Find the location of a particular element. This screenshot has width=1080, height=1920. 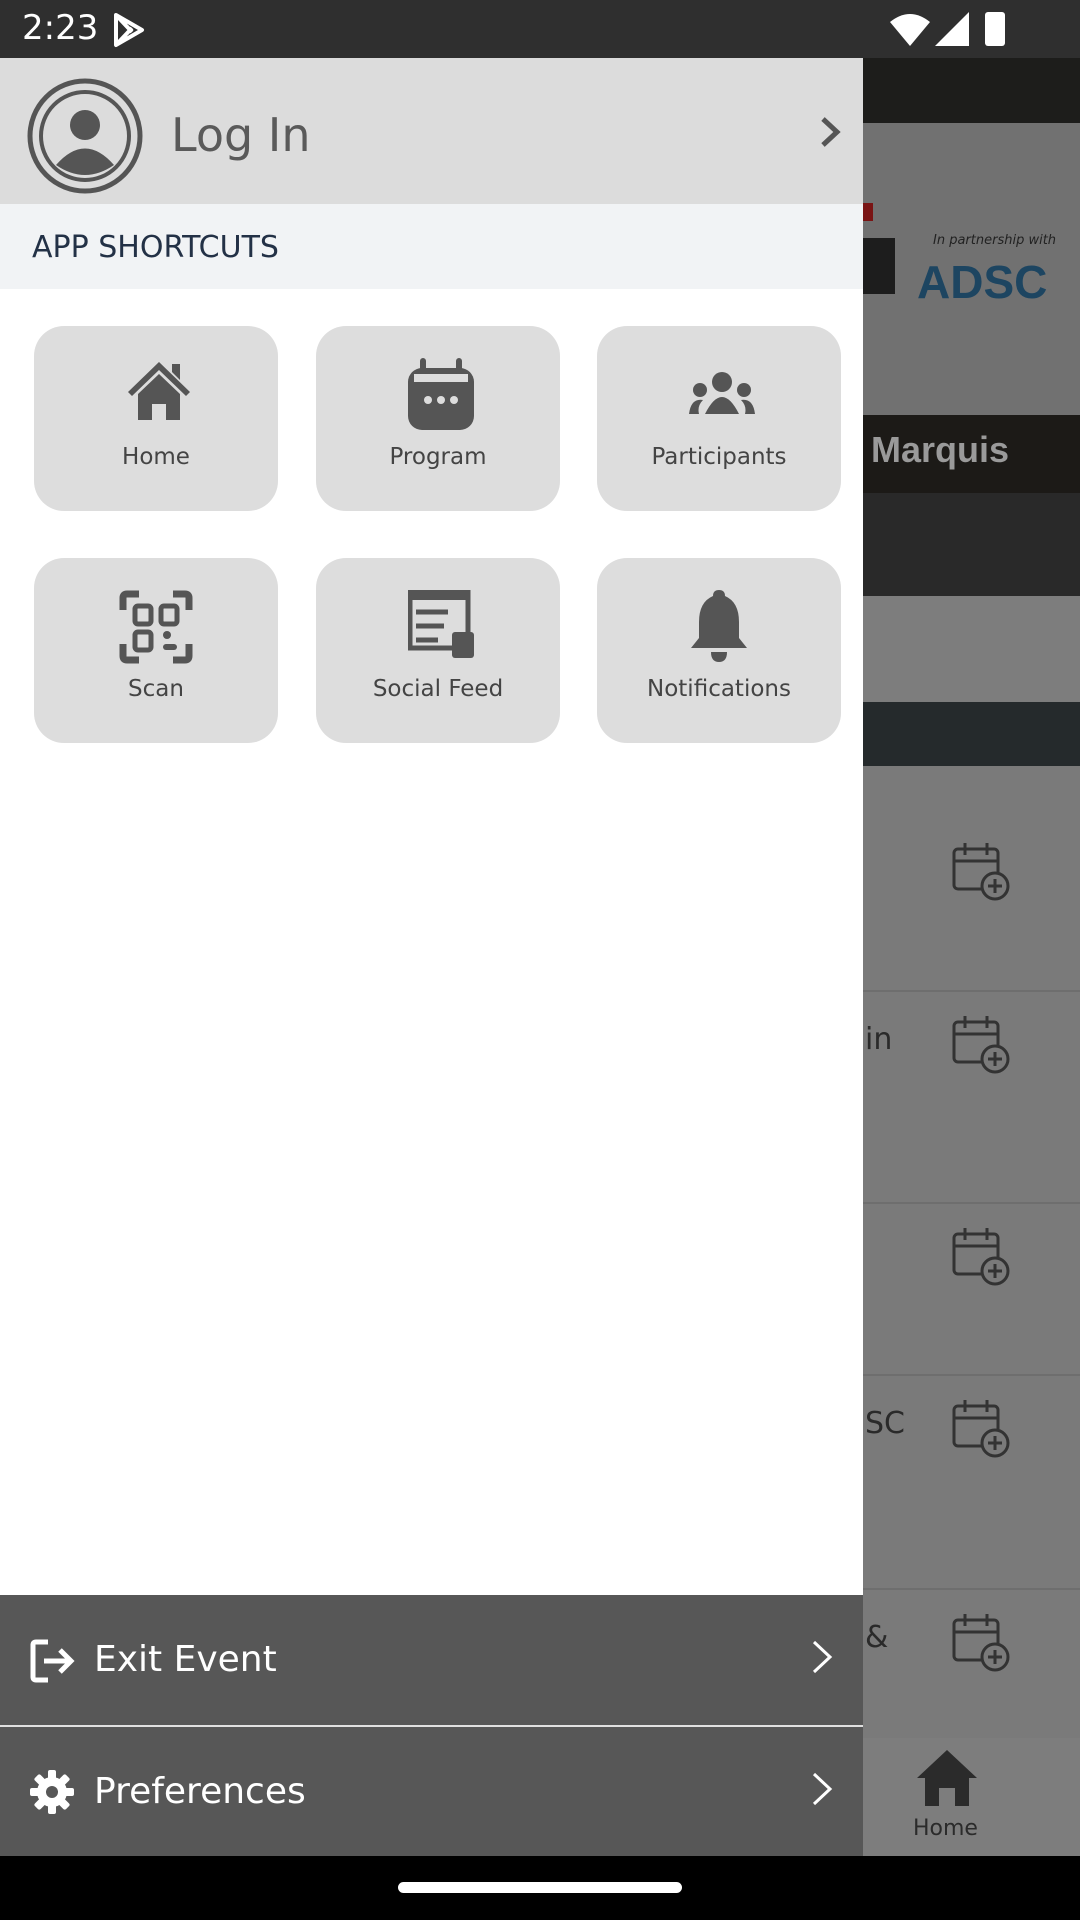

banner-title: Marquis is located at coordinates (971, 454).